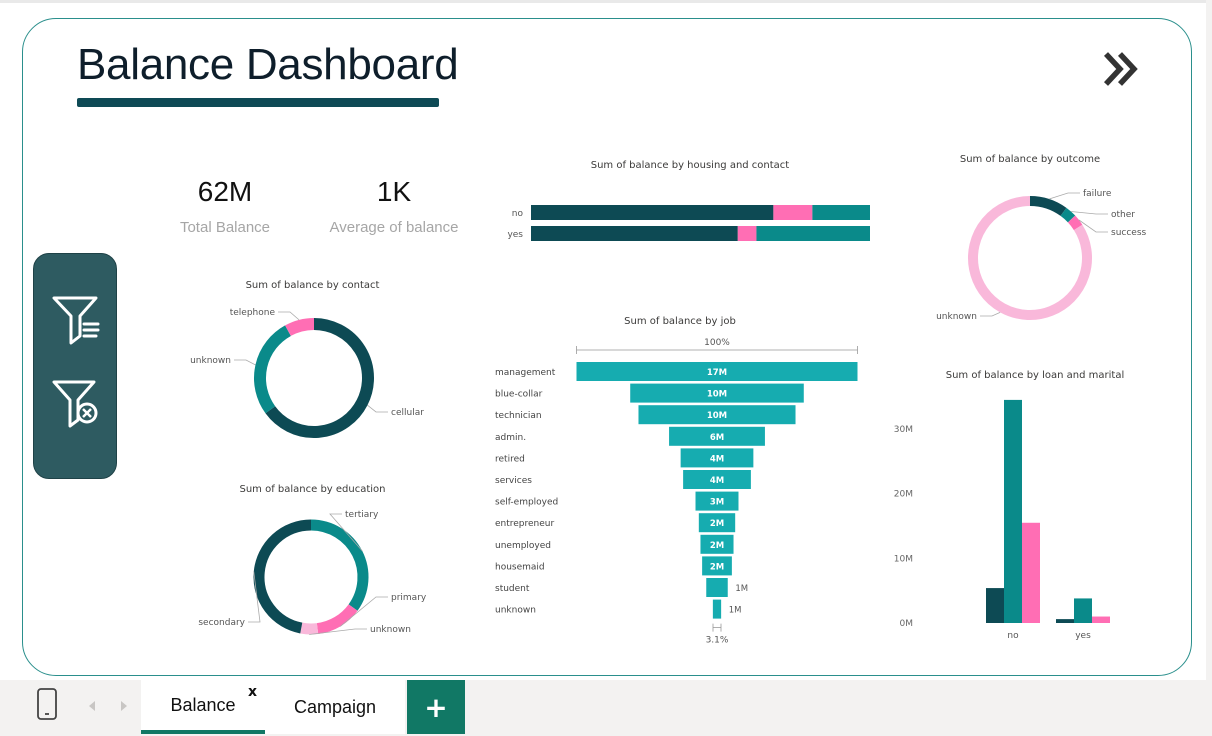 The width and height of the screenshot is (1212, 736). Describe the element at coordinates (312, 285) in the screenshot. I see `contact-chart-title: Sum of balance by contact` at that location.